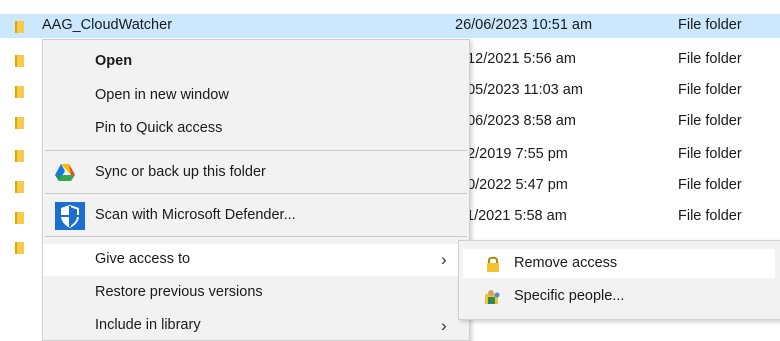 This screenshot has height=341, width=780. What do you see at coordinates (114, 61) in the screenshot?
I see `menu-item-label: Open` at bounding box center [114, 61].